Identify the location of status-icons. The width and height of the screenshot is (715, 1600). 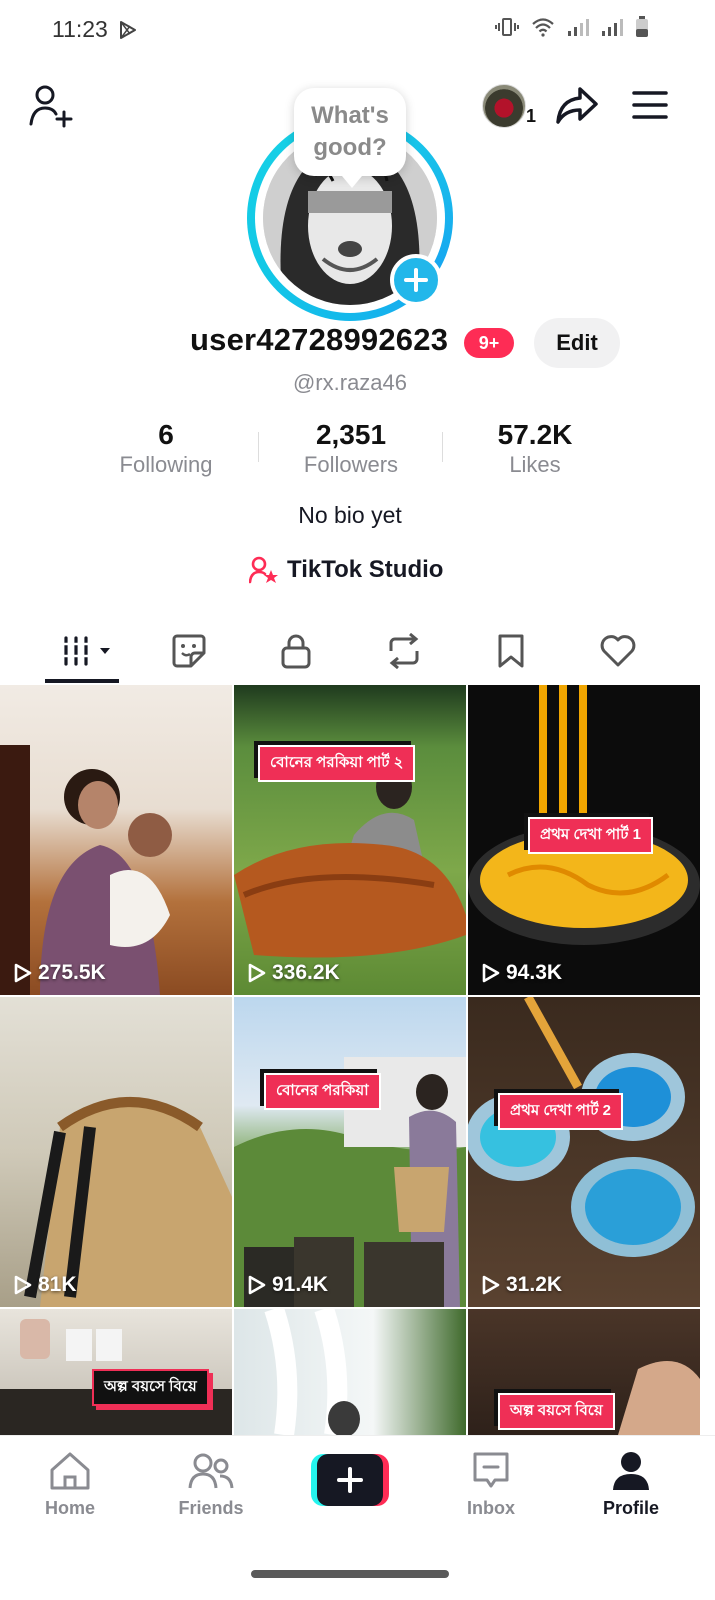
(572, 27).